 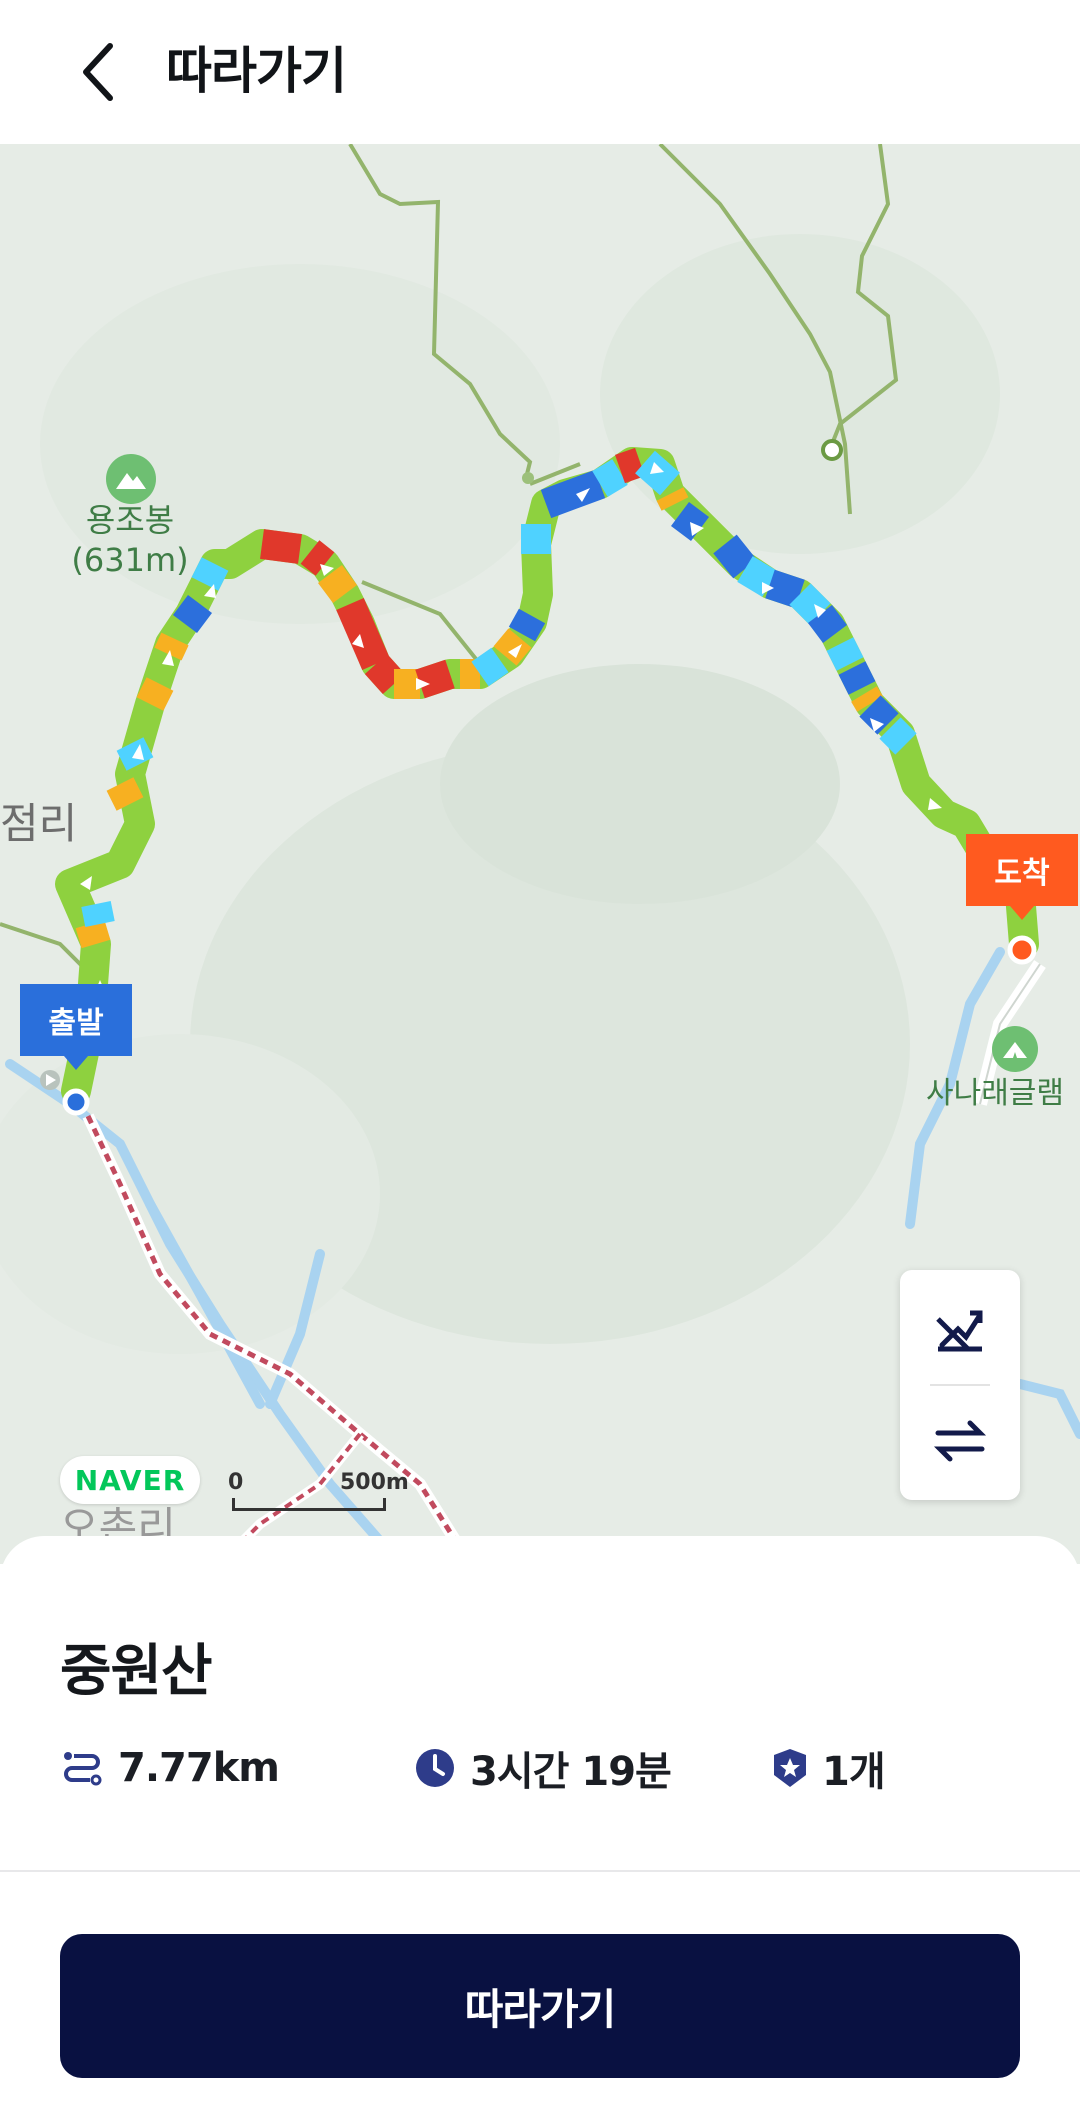 I want to click on peak-elevation: (631m), so click(x=130, y=560).